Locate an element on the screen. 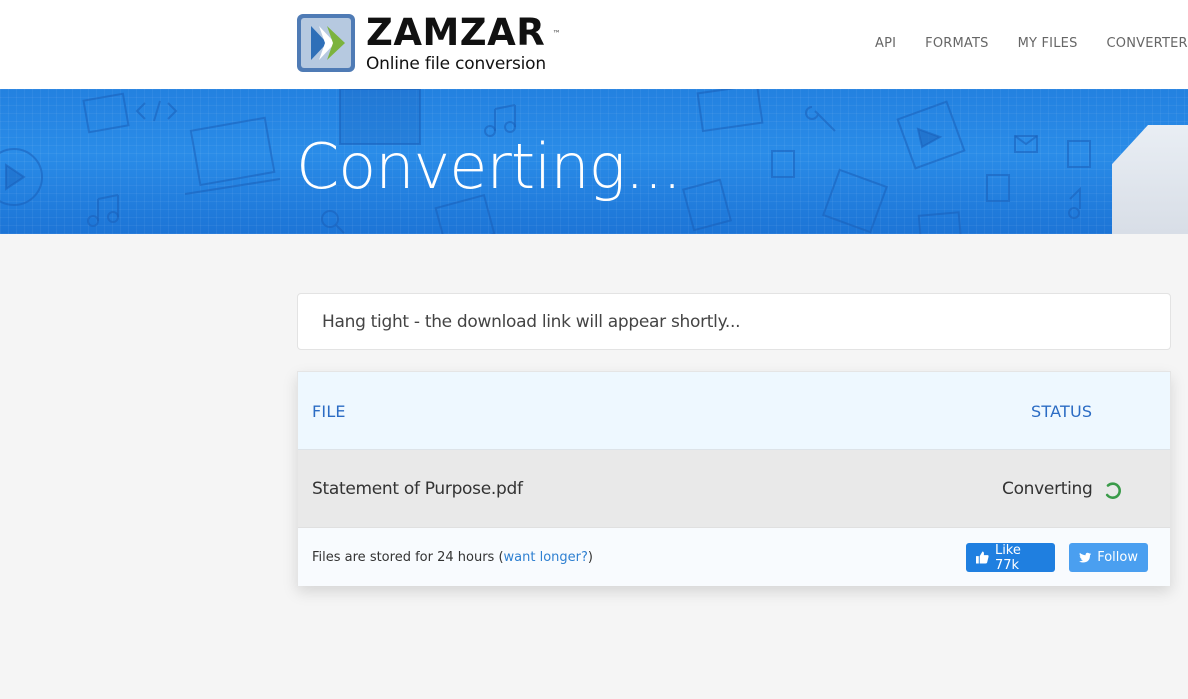 The width and height of the screenshot is (1188, 699). logo-name: ZAMZAR ™ is located at coordinates (464, 32).